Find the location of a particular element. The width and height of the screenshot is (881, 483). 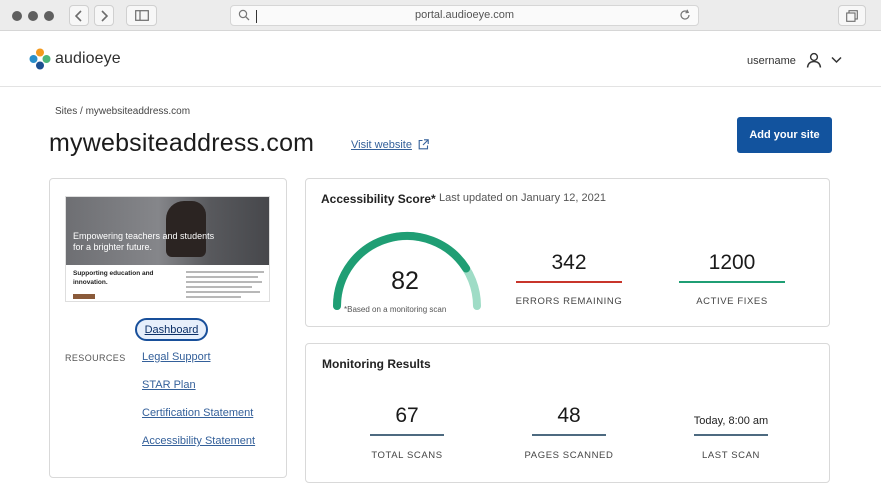

nav-certification-statement: Certification Statement is located at coordinates (197, 413).